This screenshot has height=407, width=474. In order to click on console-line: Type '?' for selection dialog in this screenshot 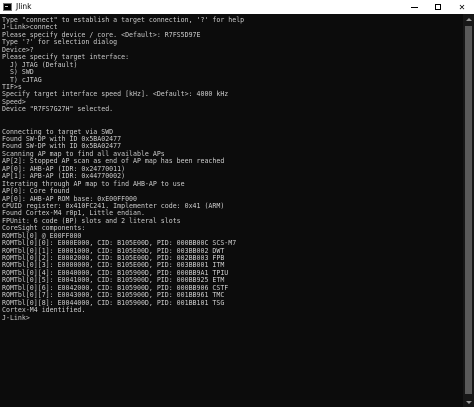, I will do `click(60, 42)`.